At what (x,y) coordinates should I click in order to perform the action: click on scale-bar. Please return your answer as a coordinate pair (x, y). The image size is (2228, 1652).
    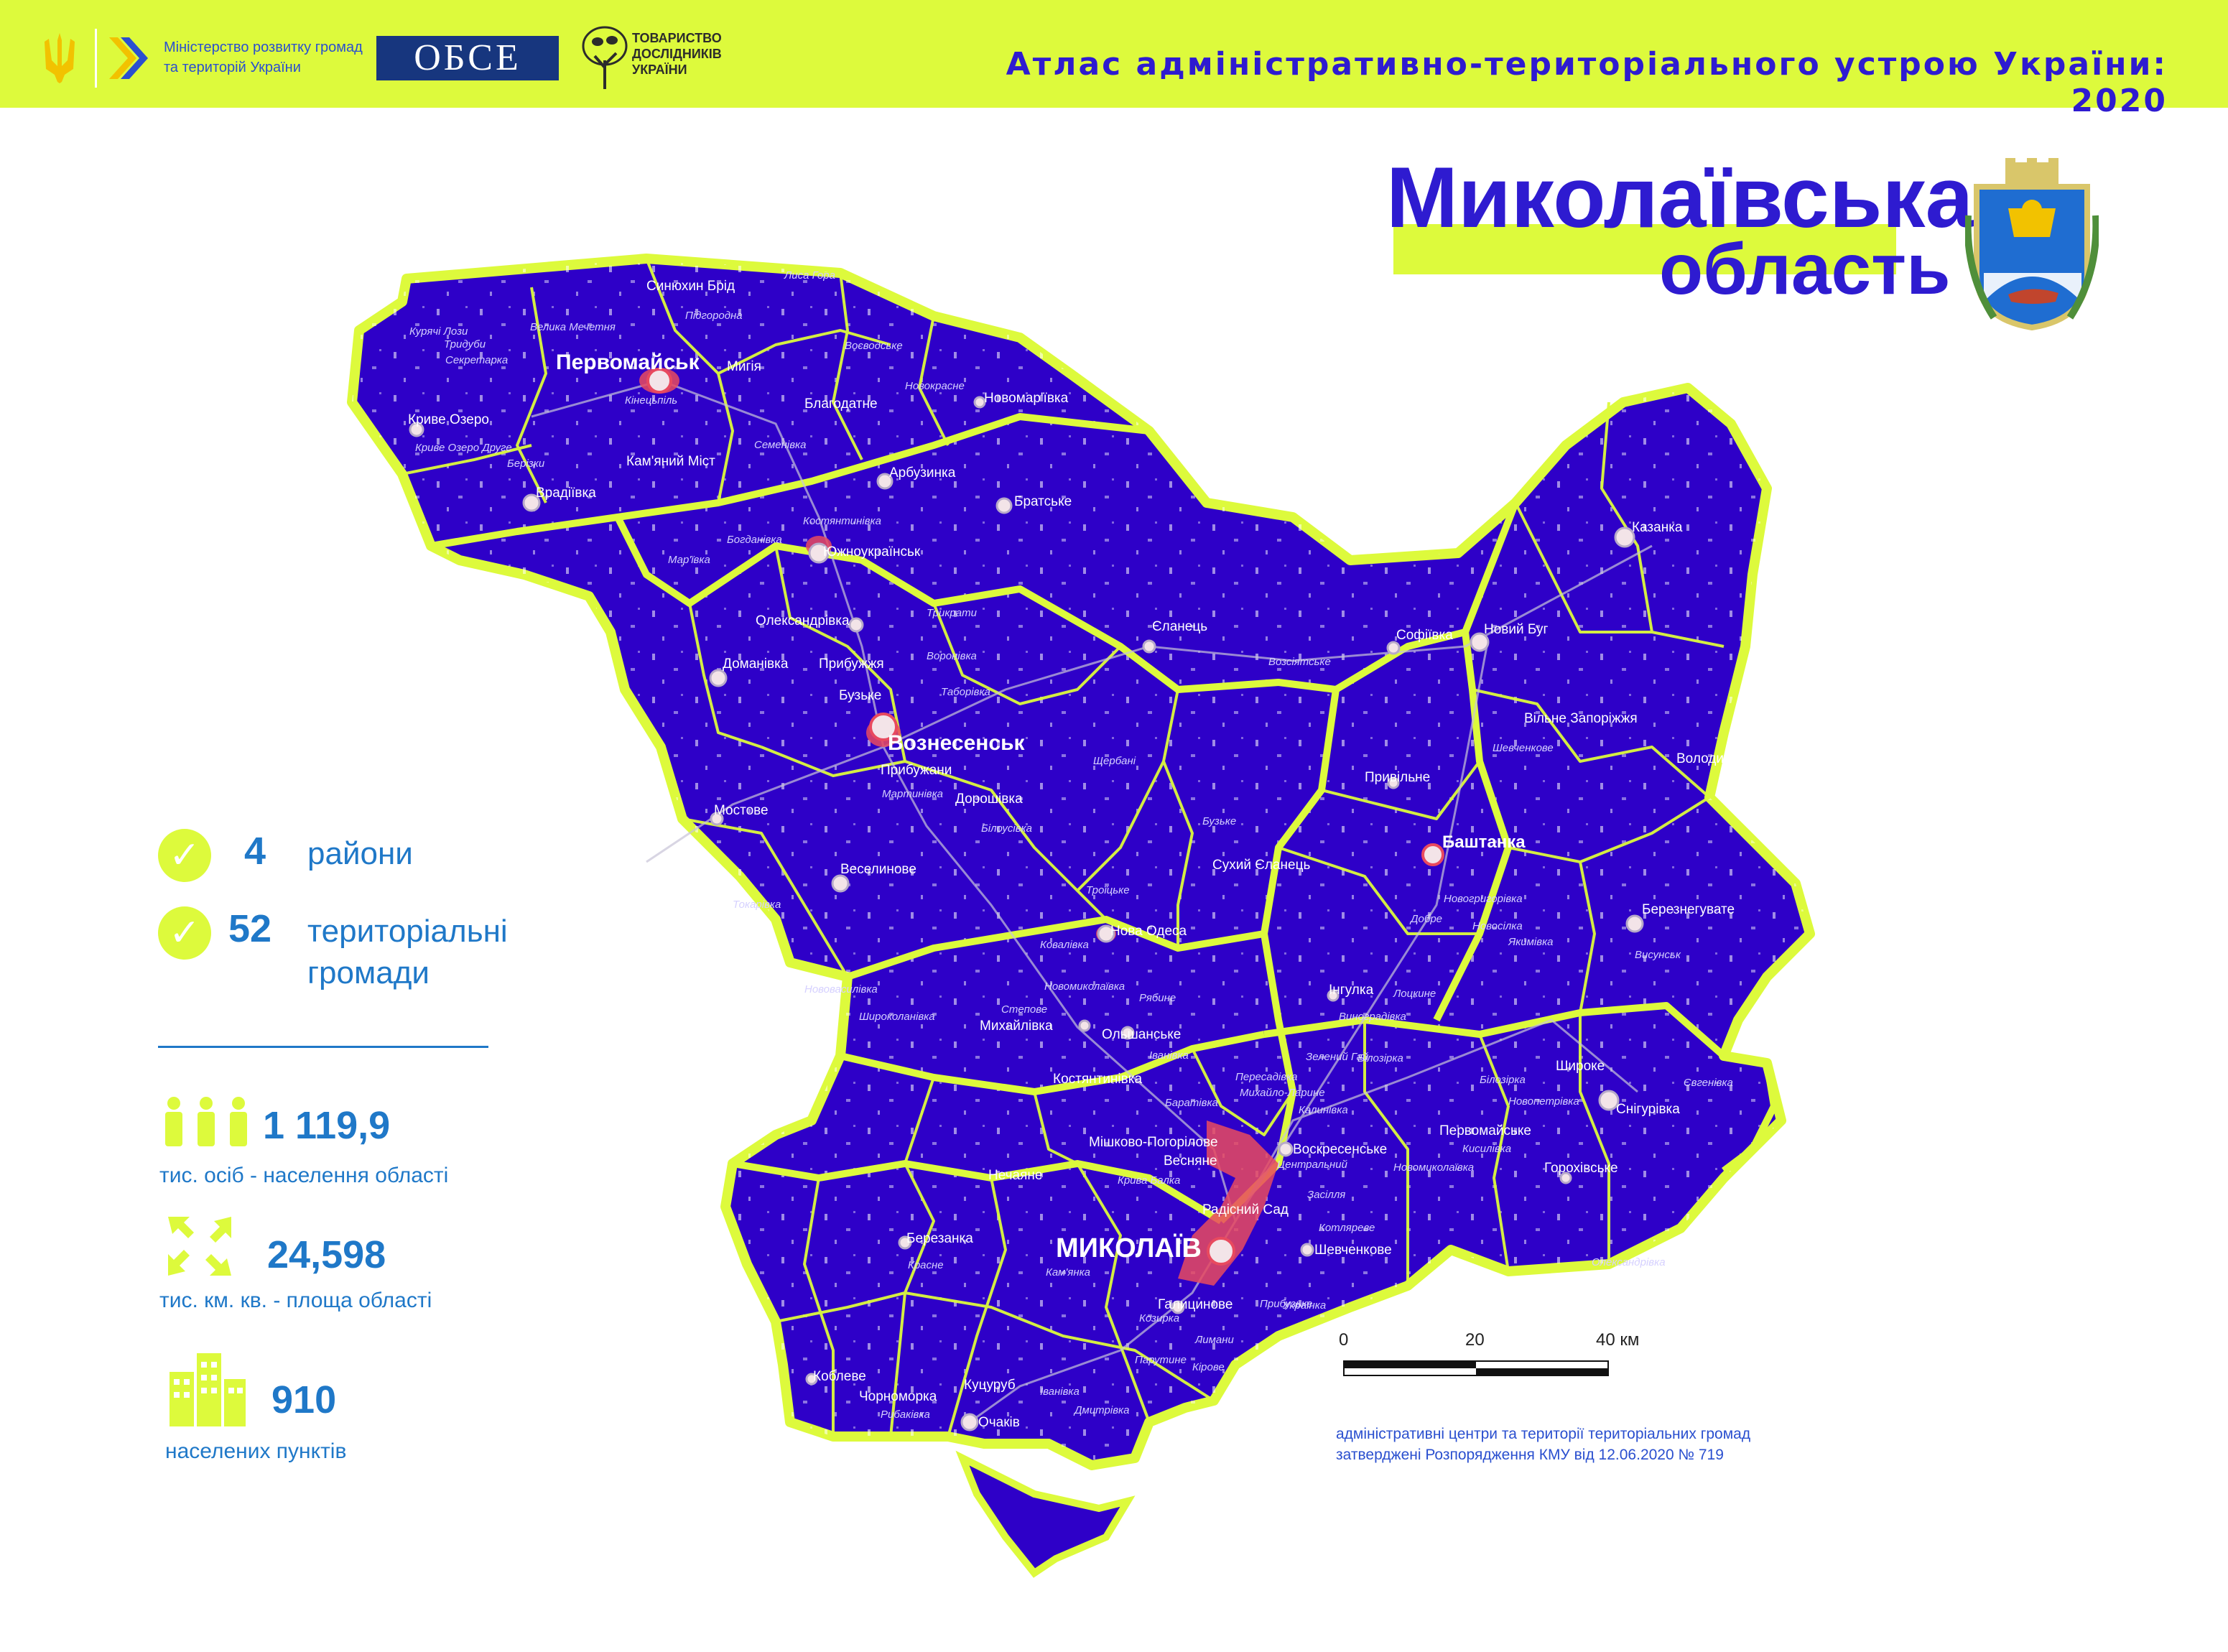
    Looking at the image, I should click on (1476, 1368).